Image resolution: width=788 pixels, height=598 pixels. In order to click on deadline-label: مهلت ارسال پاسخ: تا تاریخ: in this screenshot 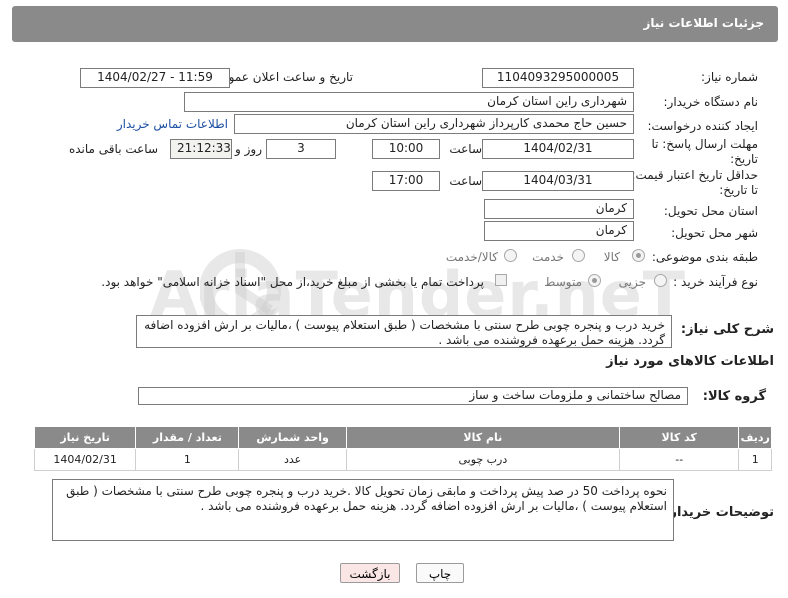, I will do `click(704, 151)`.